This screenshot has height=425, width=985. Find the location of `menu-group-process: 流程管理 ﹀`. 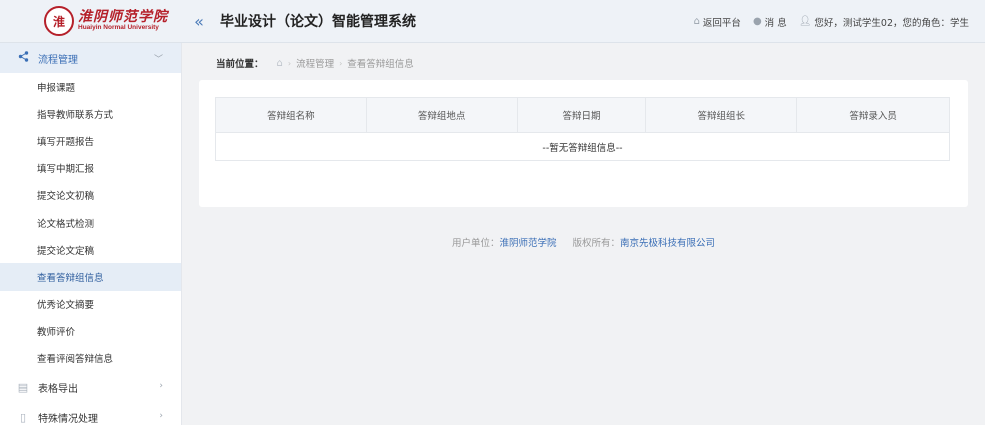

menu-group-process: 流程管理 ﹀ is located at coordinates (90, 58).